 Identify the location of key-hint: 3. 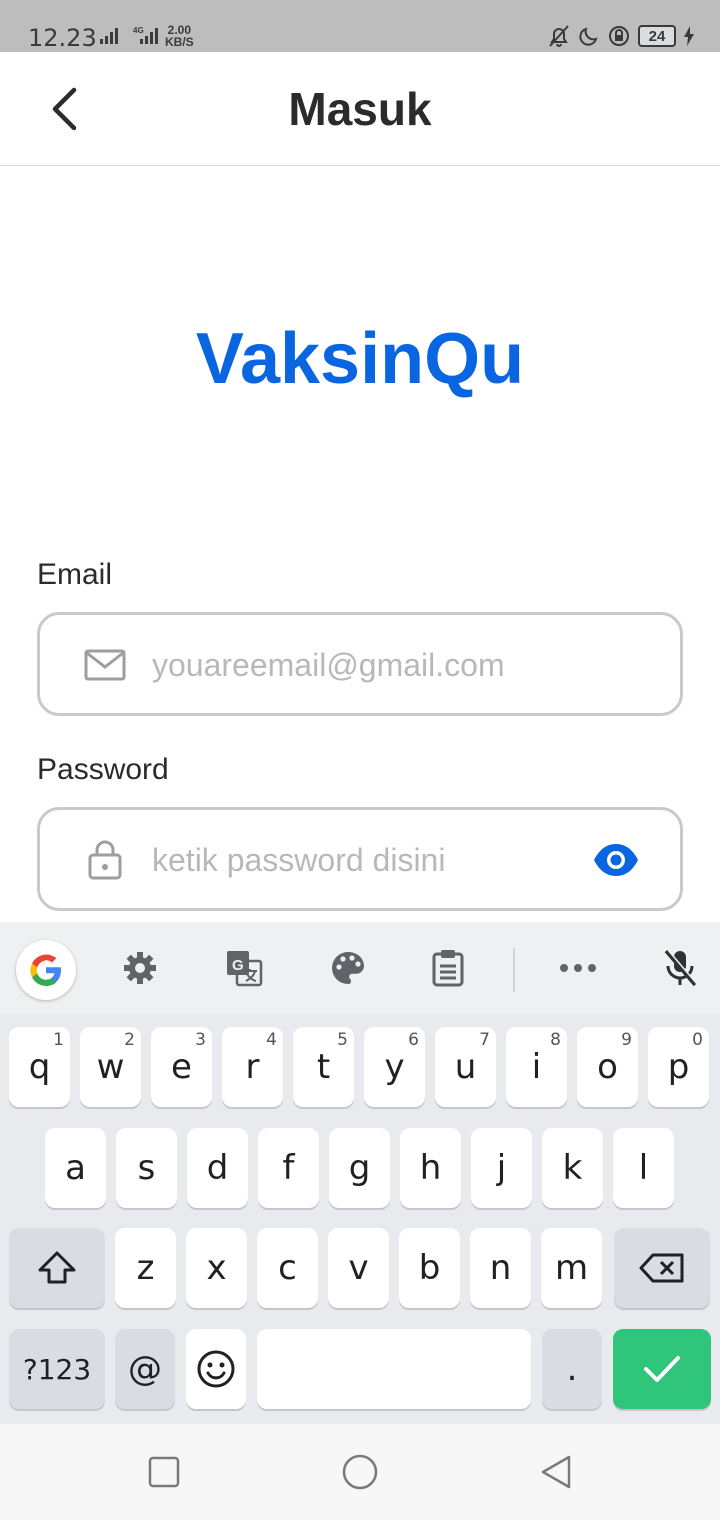
(200, 1040).